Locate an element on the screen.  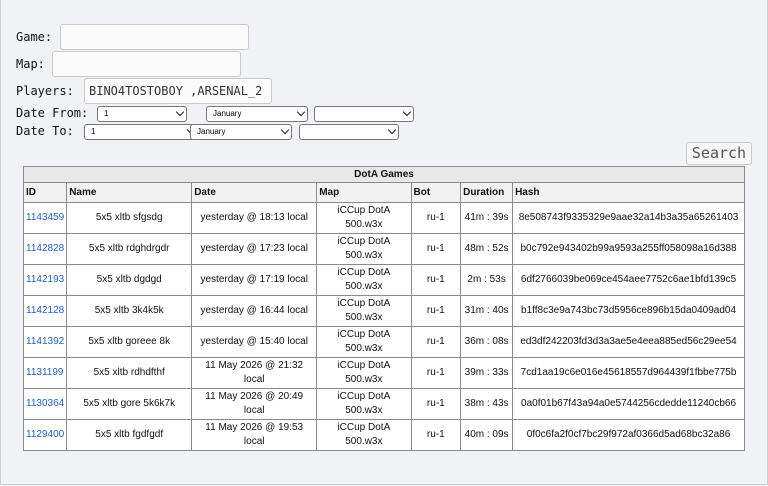
column-header-hash: Hash is located at coordinates (628, 192).